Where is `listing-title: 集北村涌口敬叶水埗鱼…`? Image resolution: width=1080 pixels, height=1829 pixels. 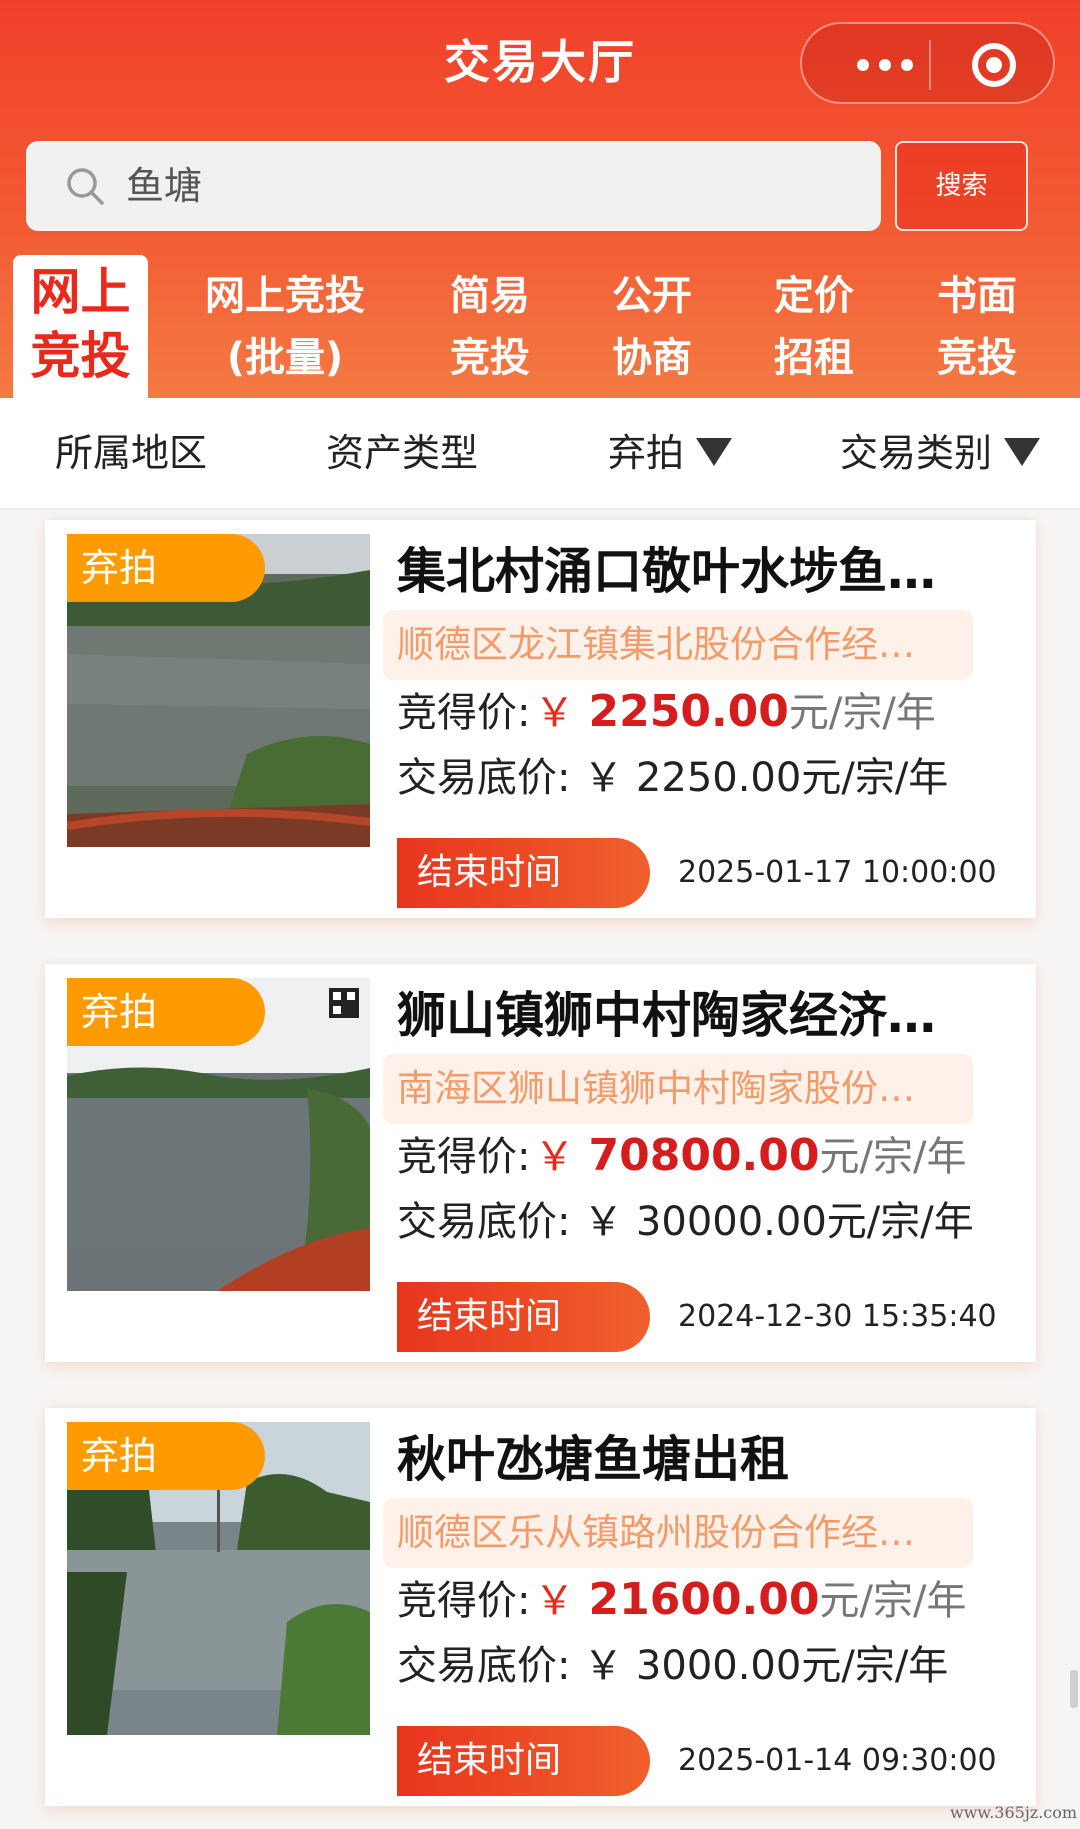 listing-title: 集北村涌口敬叶水埗鱼… is located at coordinates (667, 571).